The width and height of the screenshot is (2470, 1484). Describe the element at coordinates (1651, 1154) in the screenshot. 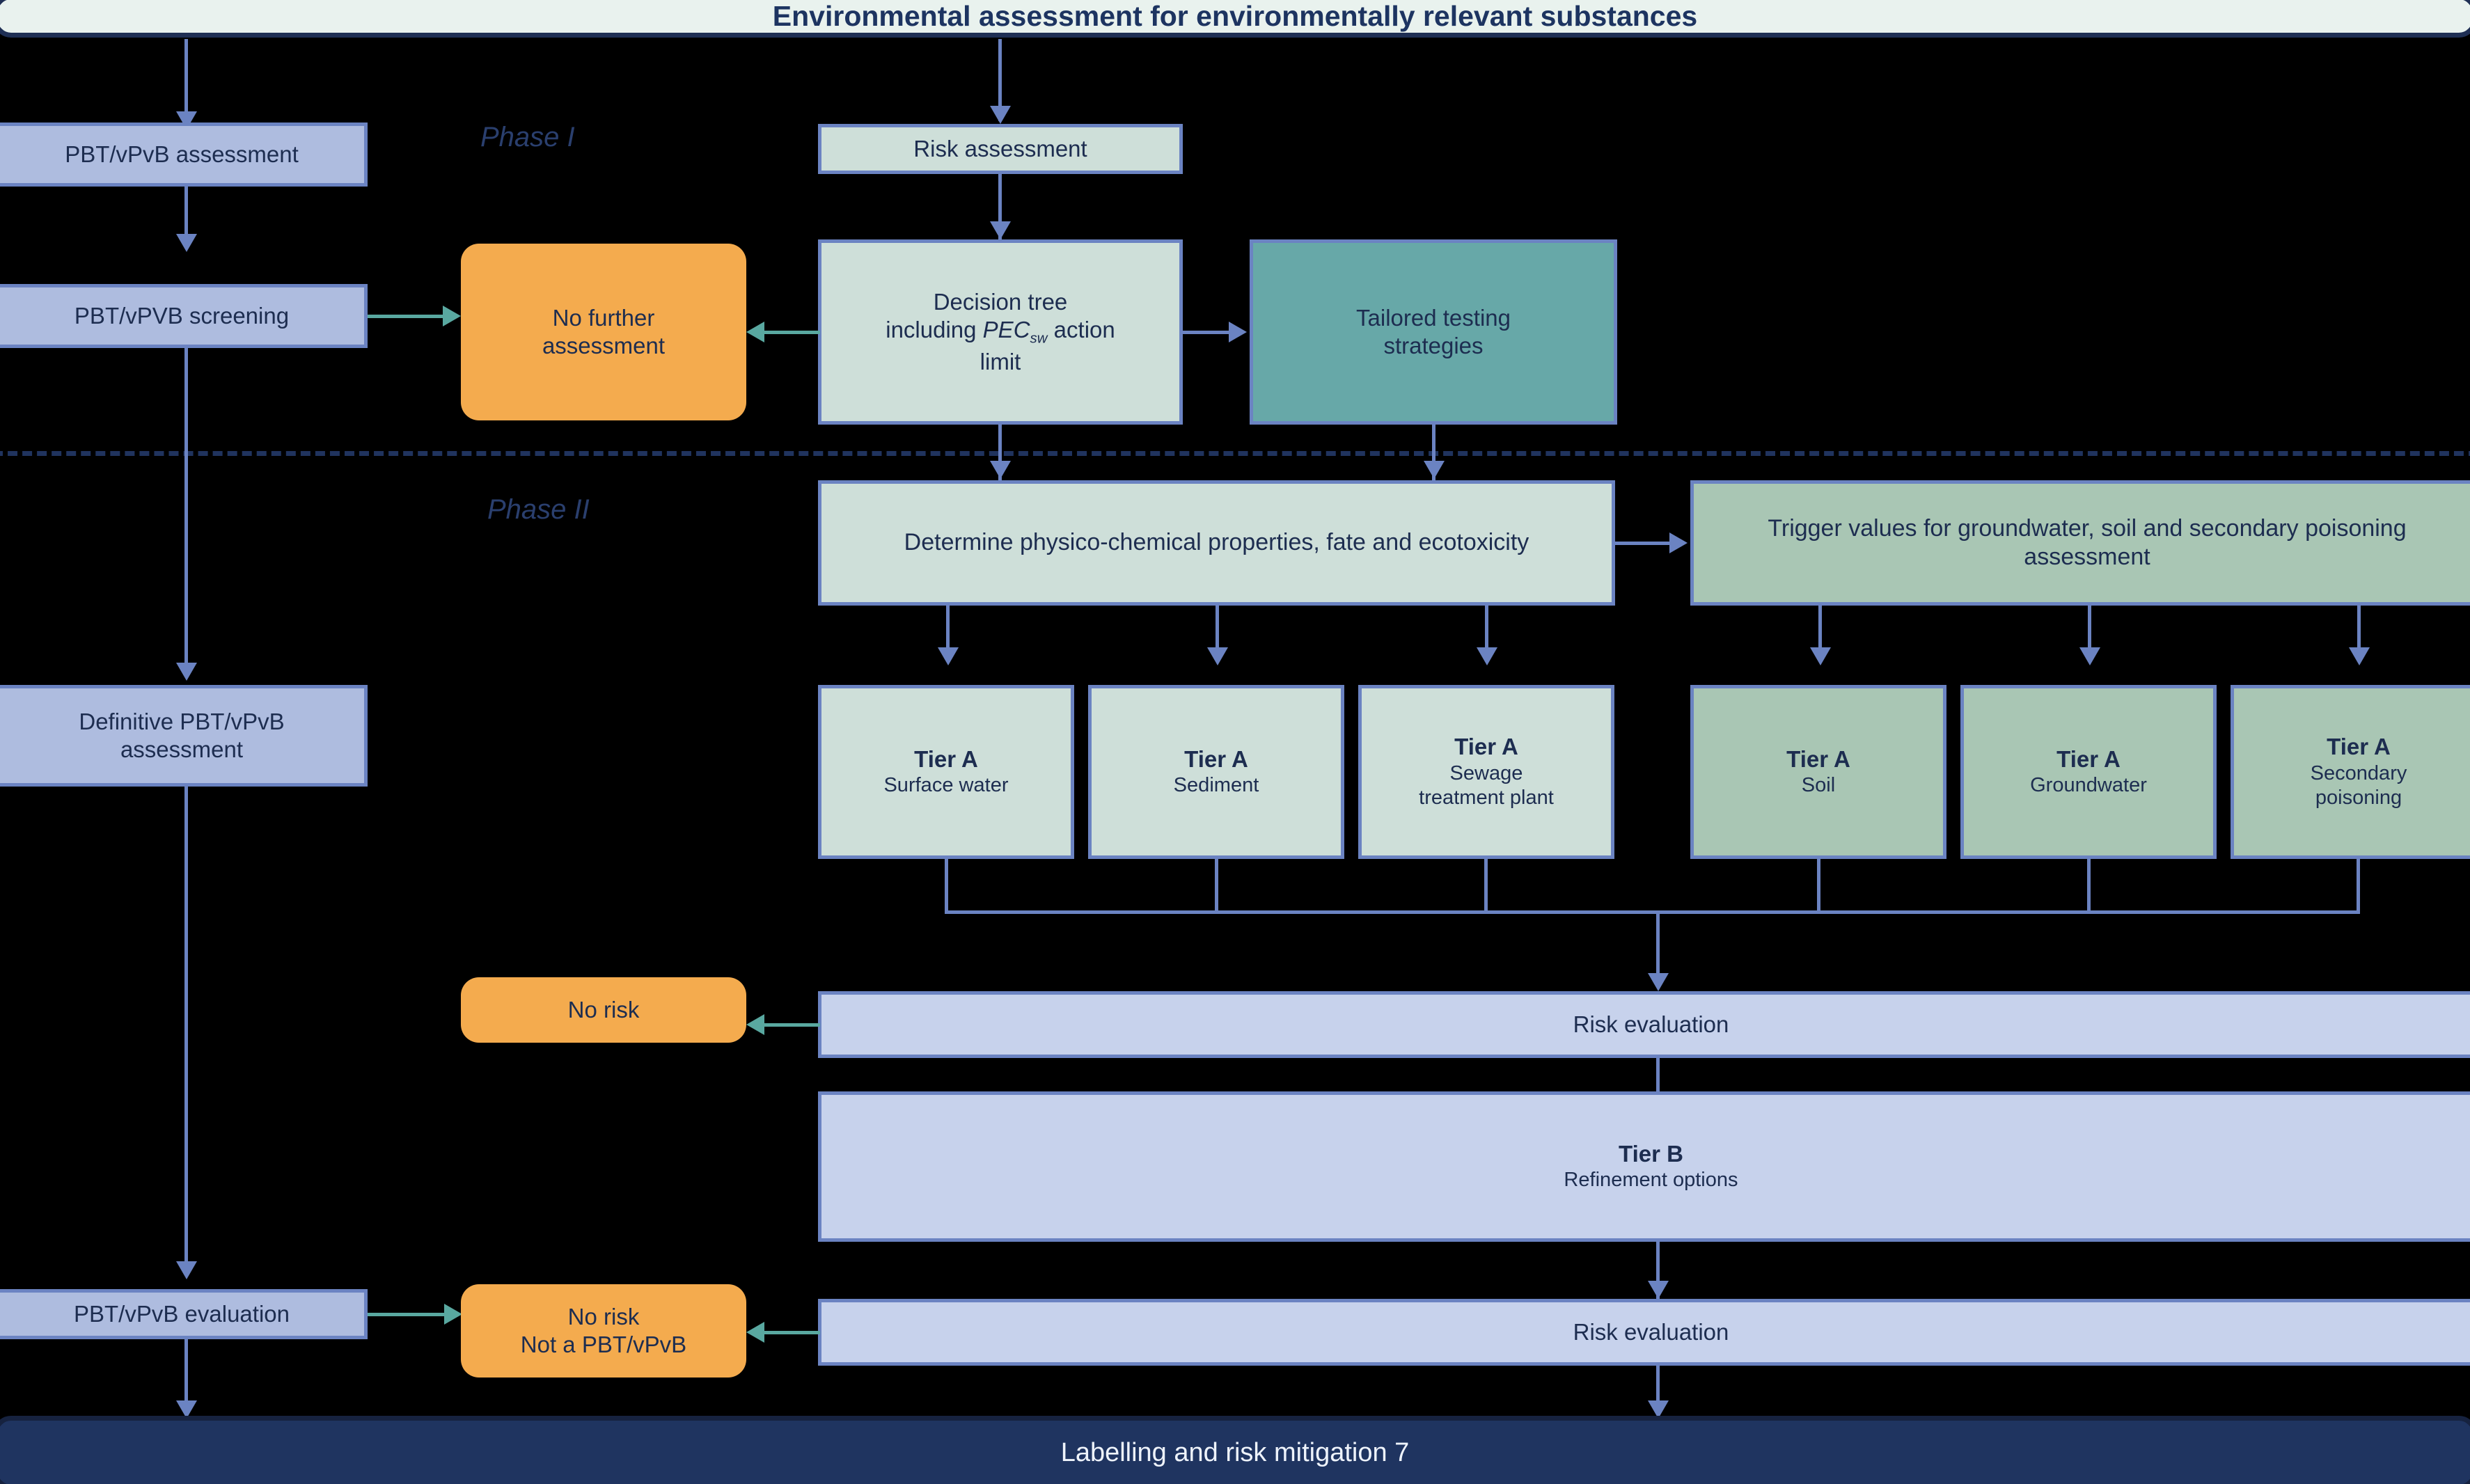

I see `node-tier-b-title: Tier B` at that location.